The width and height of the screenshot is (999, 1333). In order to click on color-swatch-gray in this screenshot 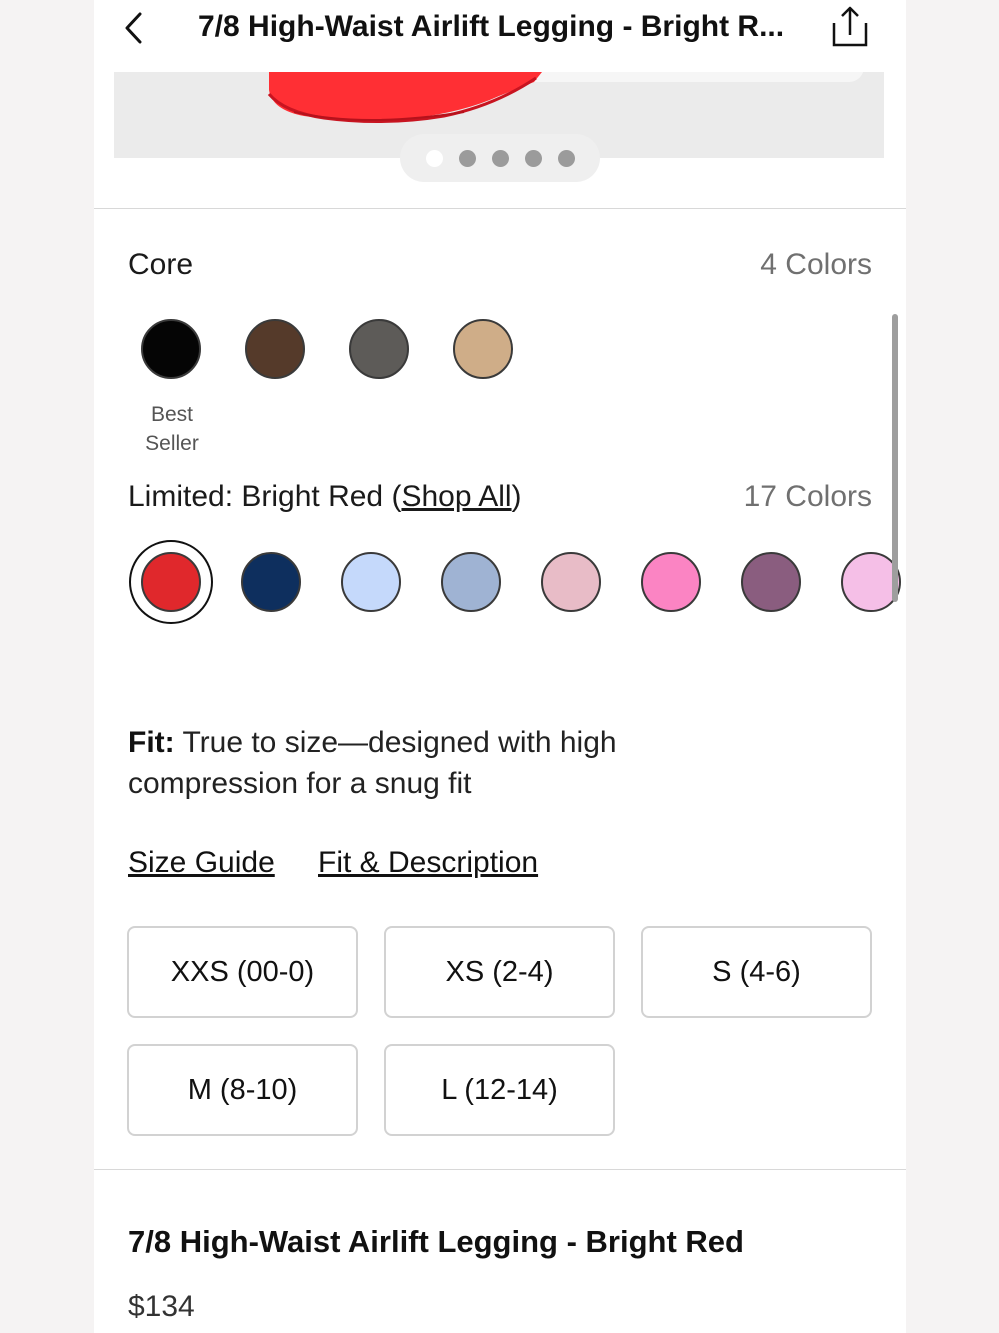, I will do `click(379, 349)`.